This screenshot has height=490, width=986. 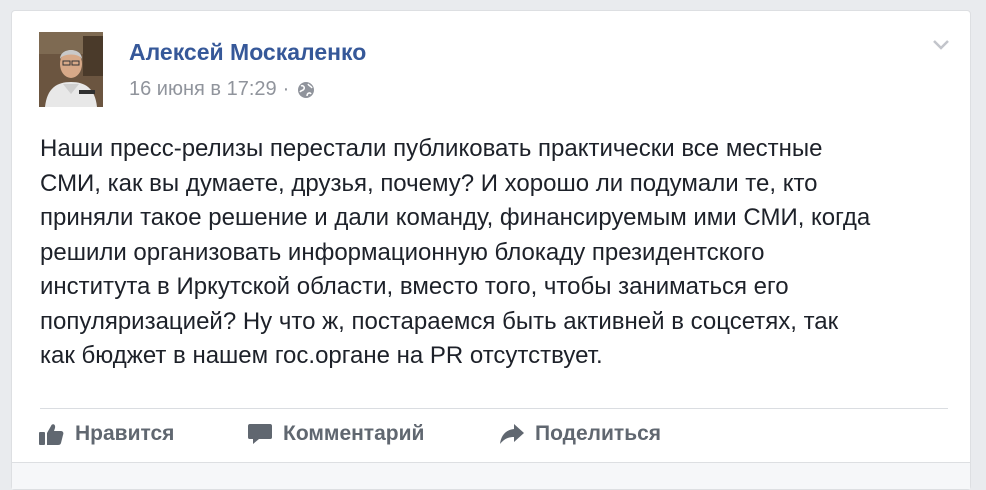 What do you see at coordinates (491, 475) in the screenshot?
I see `comments-area` at bounding box center [491, 475].